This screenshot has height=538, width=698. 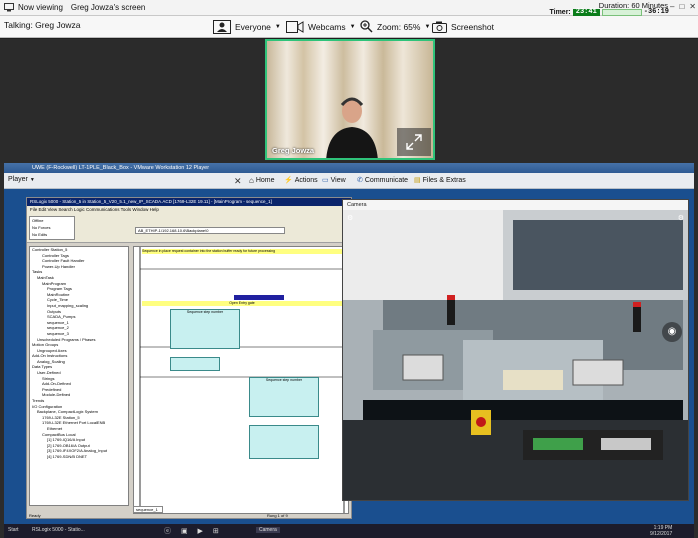 What do you see at coordinates (40, 234) in the screenshot?
I see `status-edits: No Edits` at bounding box center [40, 234].